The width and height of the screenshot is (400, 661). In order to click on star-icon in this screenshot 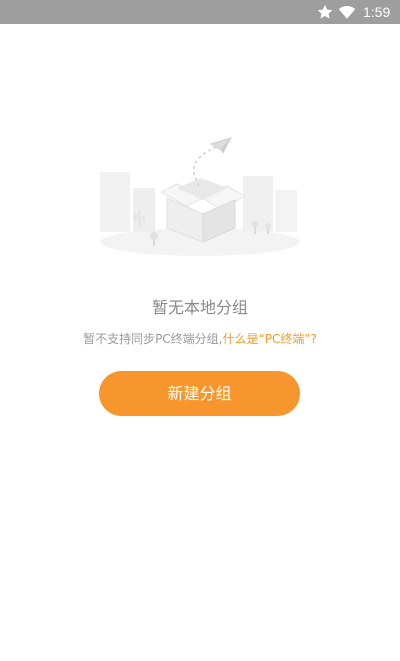, I will do `click(325, 14)`.